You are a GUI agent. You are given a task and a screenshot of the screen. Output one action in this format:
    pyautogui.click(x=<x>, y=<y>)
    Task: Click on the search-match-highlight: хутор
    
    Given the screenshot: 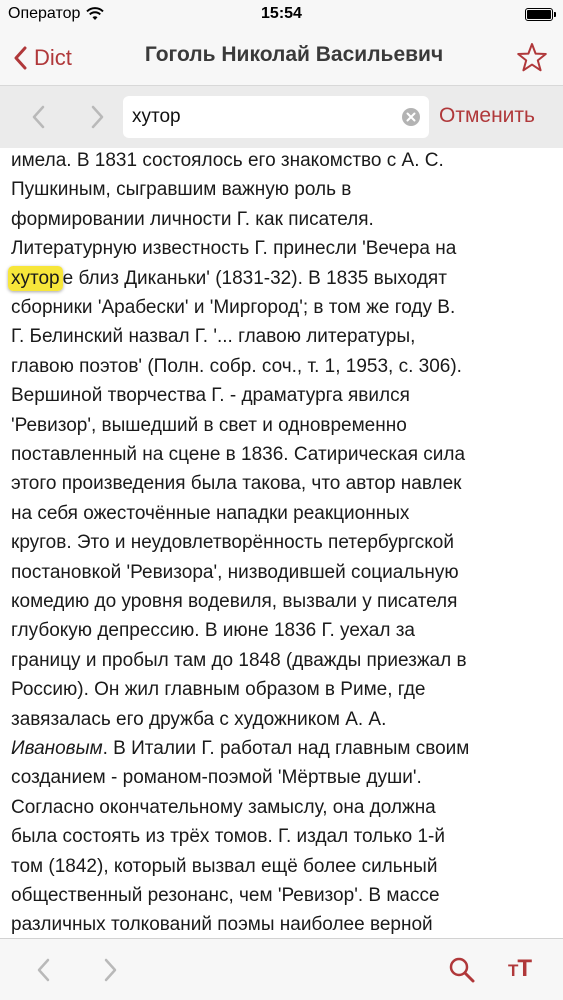 What is the action you would take?
    pyautogui.click(x=35, y=278)
    